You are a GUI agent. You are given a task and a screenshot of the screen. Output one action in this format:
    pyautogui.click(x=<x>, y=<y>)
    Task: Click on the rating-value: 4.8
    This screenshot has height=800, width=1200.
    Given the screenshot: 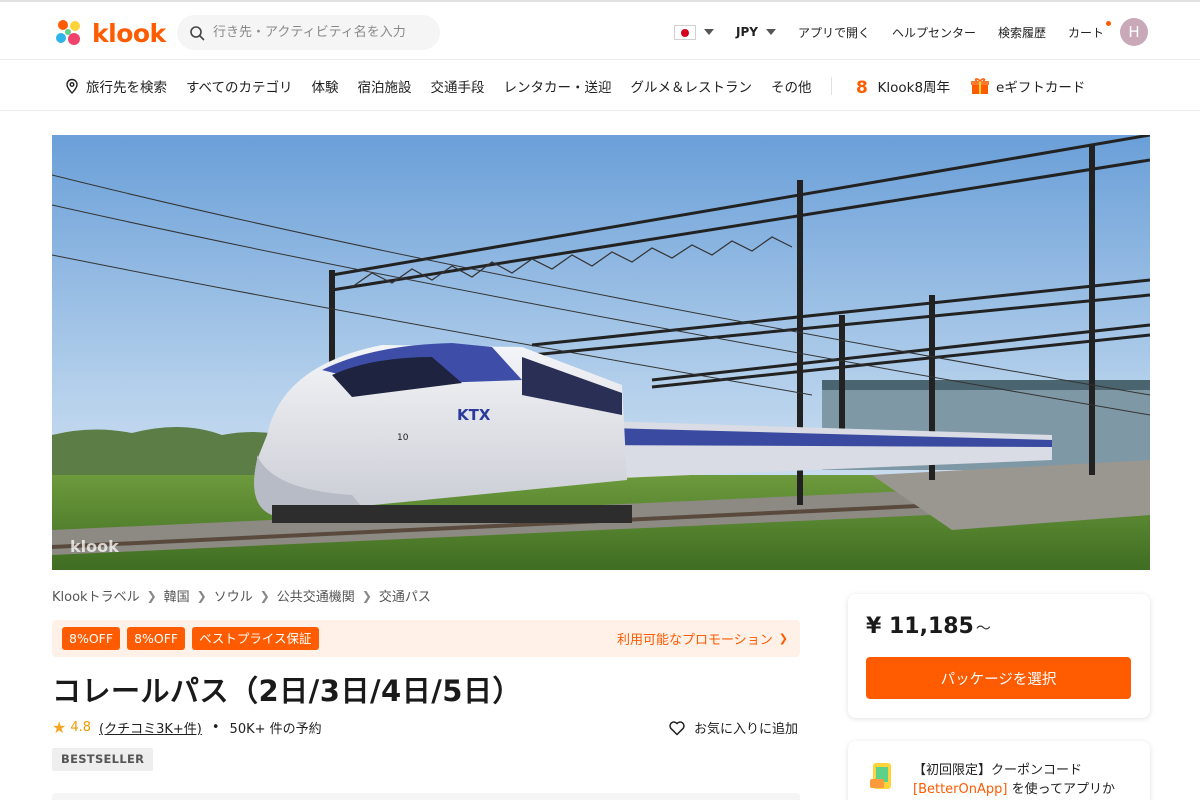 What is the action you would take?
    pyautogui.click(x=81, y=727)
    